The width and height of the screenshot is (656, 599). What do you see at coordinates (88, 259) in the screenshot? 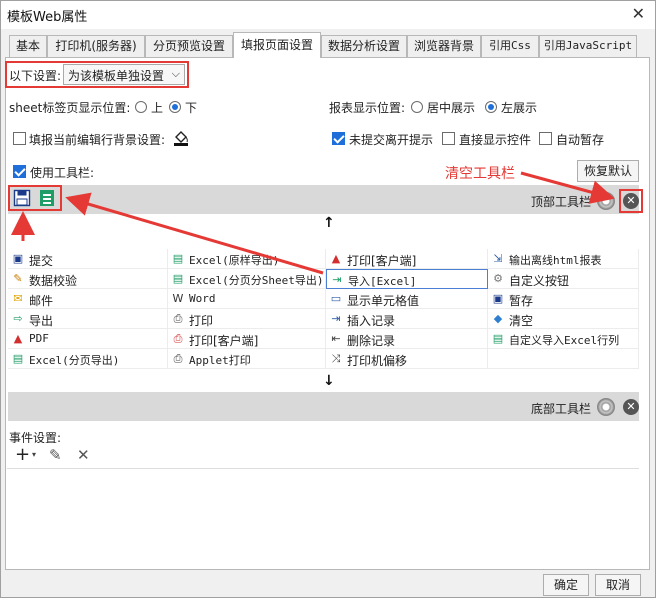
I see `toolbar-button-item: ▣ 提交` at bounding box center [88, 259].